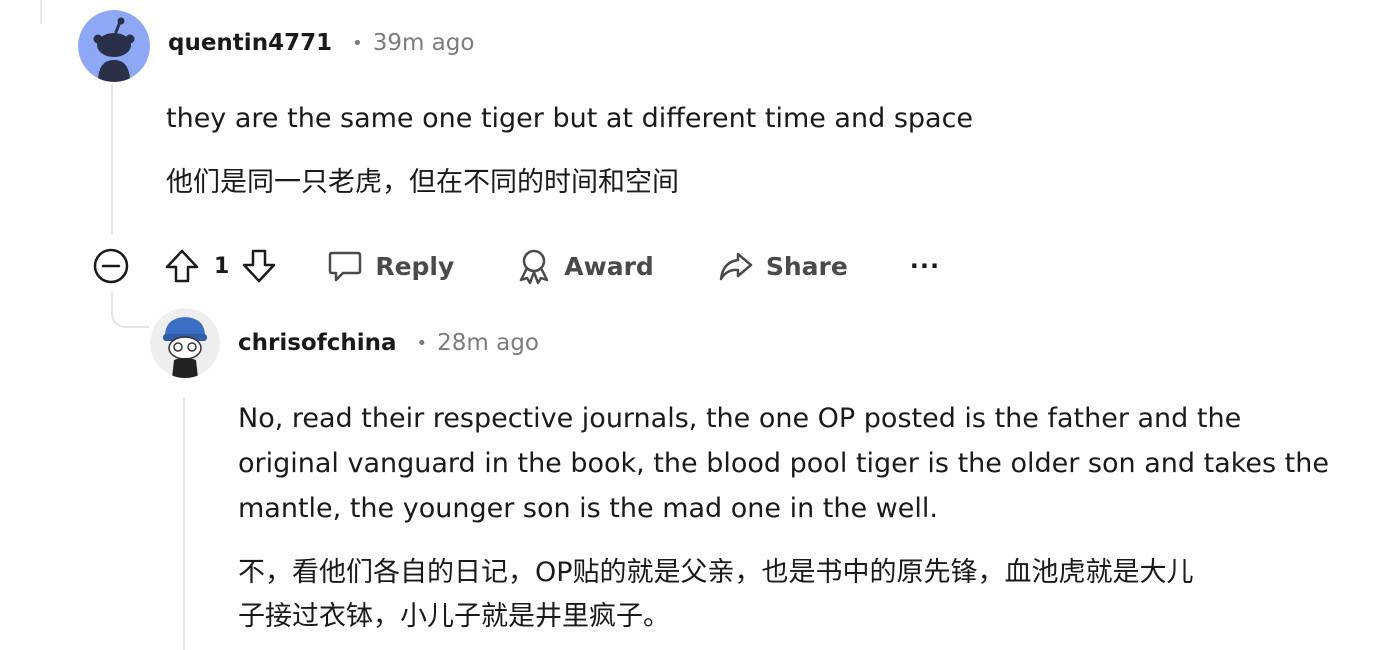 Image resolution: width=1382 pixels, height=650 pixels. What do you see at coordinates (345, 266) in the screenshot?
I see `reply-bubble-icon` at bounding box center [345, 266].